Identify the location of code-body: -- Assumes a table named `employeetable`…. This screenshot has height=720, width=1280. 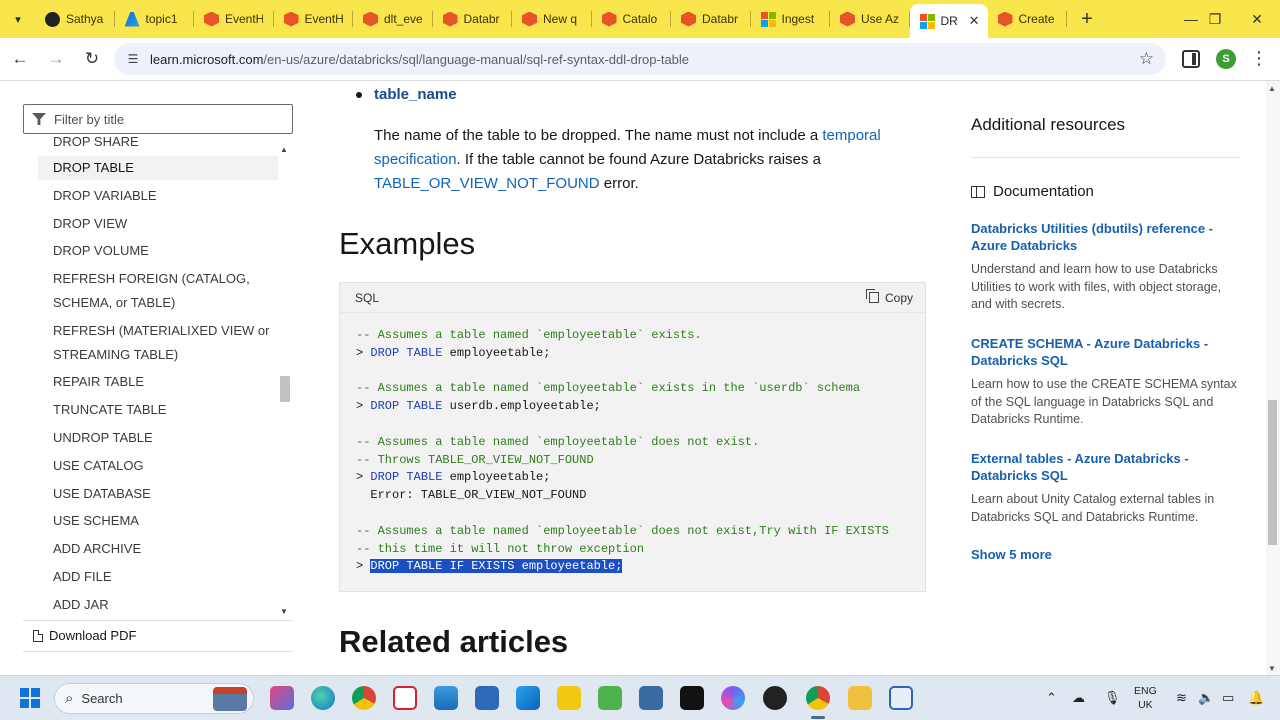
(622, 451).